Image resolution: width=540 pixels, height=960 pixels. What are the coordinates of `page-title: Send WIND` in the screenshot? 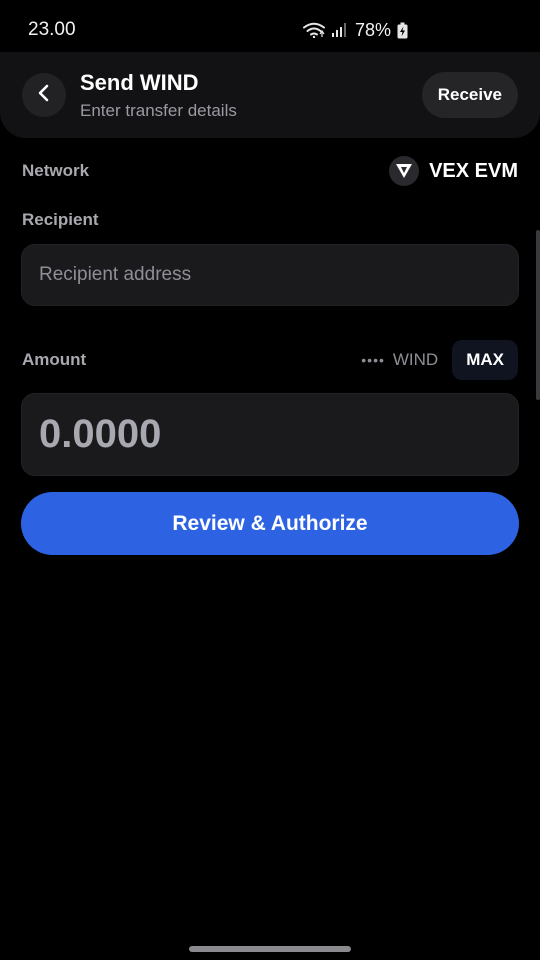 It's located at (139, 82).